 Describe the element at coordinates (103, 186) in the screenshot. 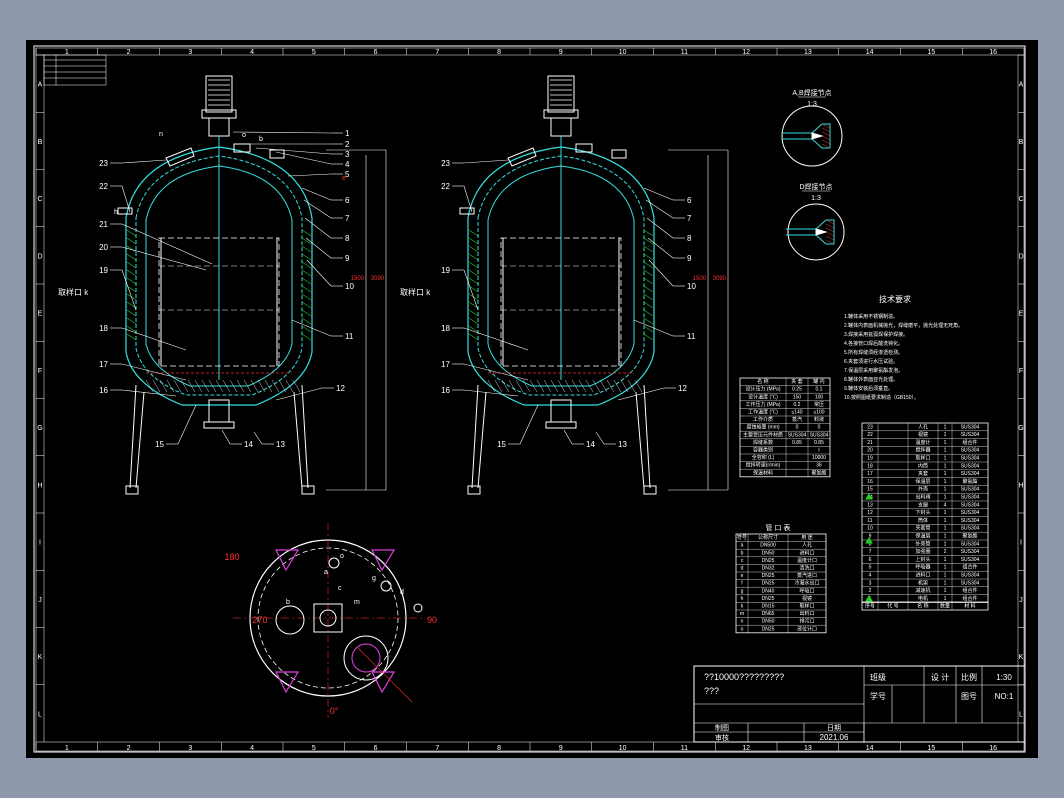

I see `part-label: 22` at that location.